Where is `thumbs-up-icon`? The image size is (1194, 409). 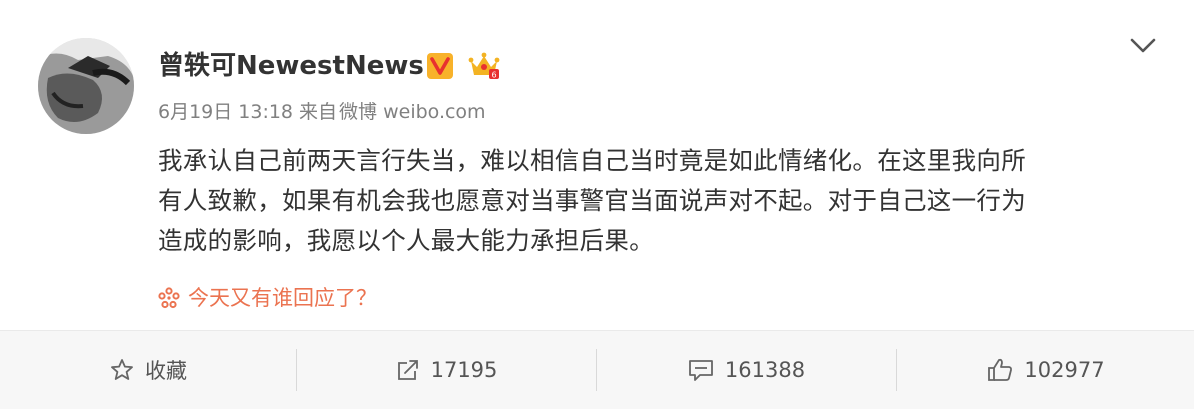 thumbs-up-icon is located at coordinates (1000, 369).